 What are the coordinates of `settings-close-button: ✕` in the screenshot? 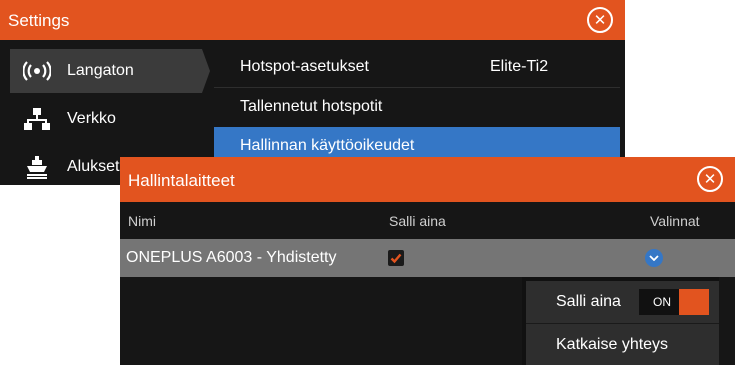 It's located at (600, 20).